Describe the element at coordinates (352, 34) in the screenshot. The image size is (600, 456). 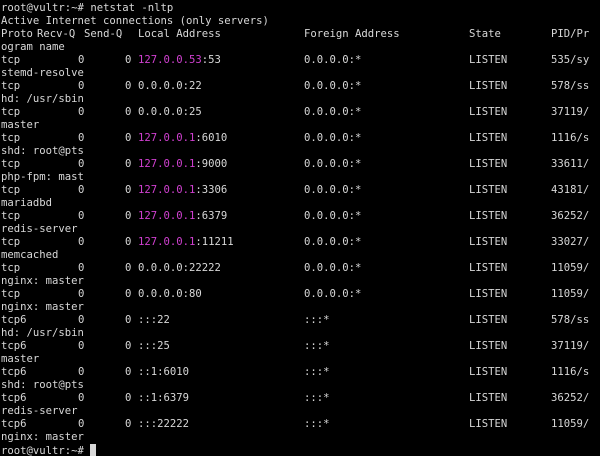
I see `header-foreign-address: Foreign Address` at that location.